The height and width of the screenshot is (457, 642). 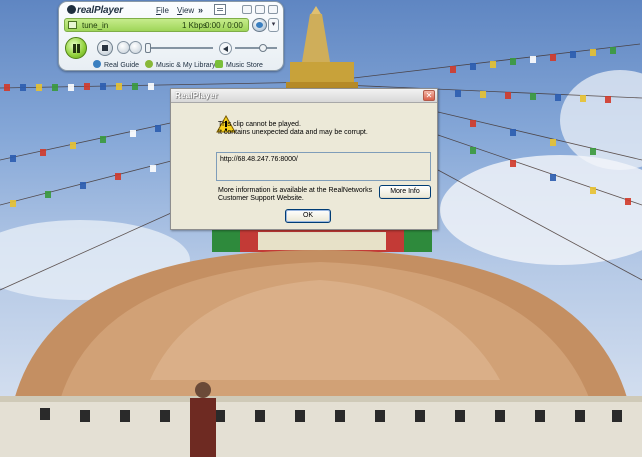 I want to click on speaker-icon, so click(x=225, y=48).